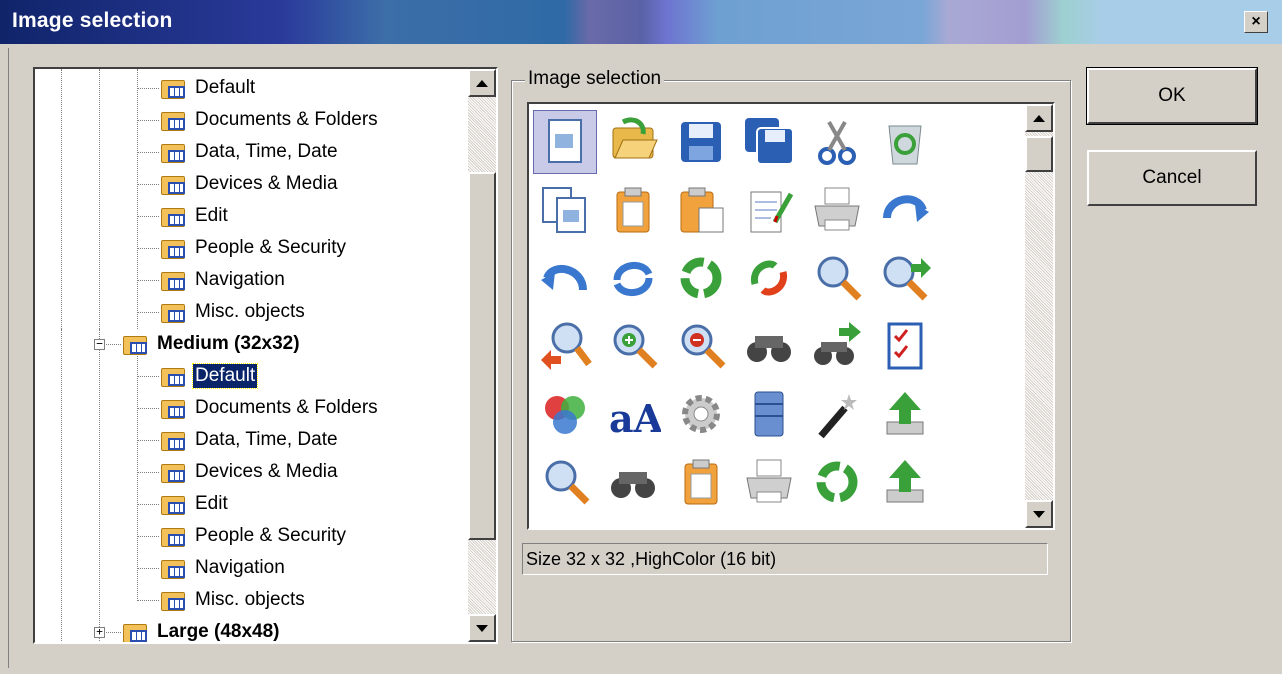 The width and height of the screenshot is (1282, 674). I want to click on image-grid-scrollbar, so click(1039, 316).